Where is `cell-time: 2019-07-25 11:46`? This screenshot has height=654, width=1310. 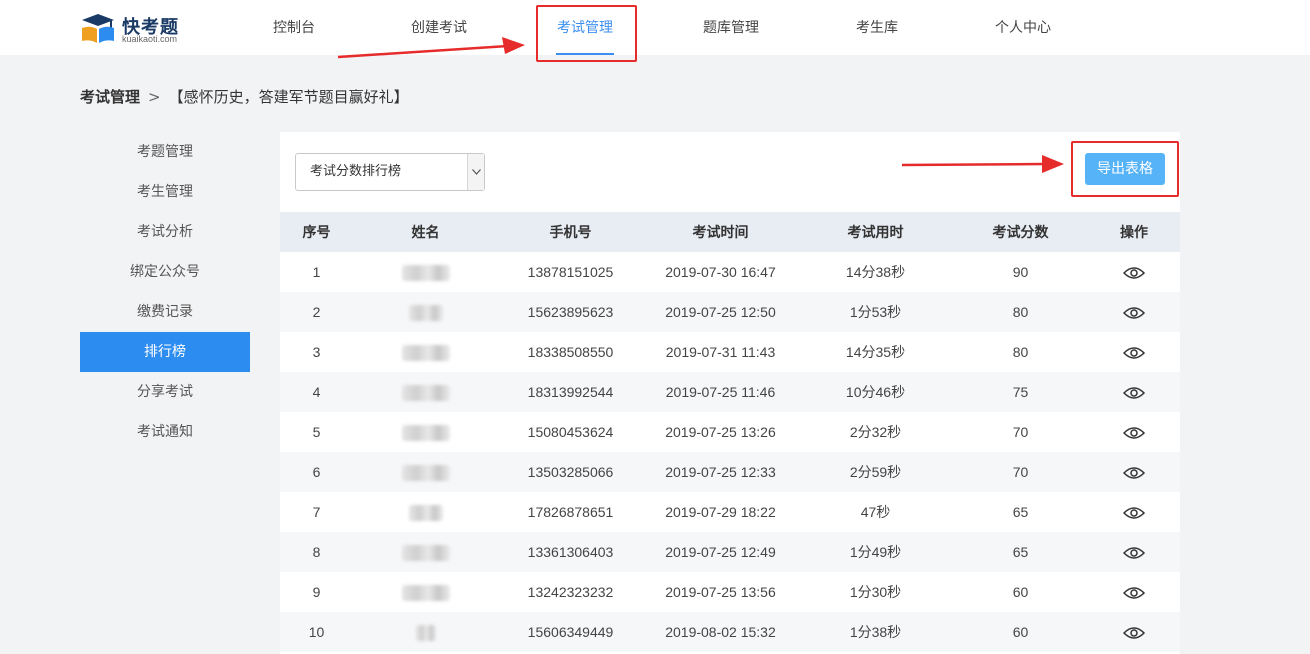
cell-time: 2019-07-25 11:46 is located at coordinates (720, 392).